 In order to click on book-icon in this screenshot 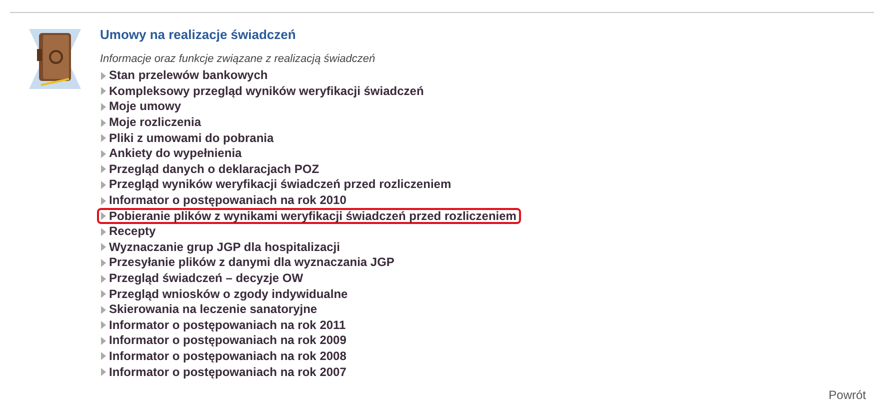, I will do `click(55, 59)`.